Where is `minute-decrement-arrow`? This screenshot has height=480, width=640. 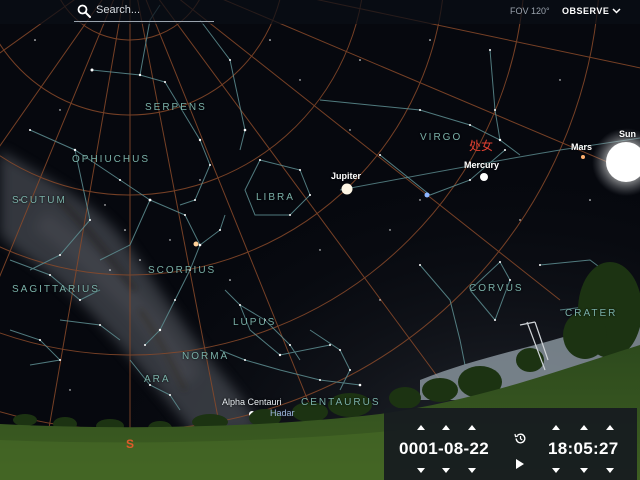
minute-decrement-arrow is located at coordinates (584, 470).